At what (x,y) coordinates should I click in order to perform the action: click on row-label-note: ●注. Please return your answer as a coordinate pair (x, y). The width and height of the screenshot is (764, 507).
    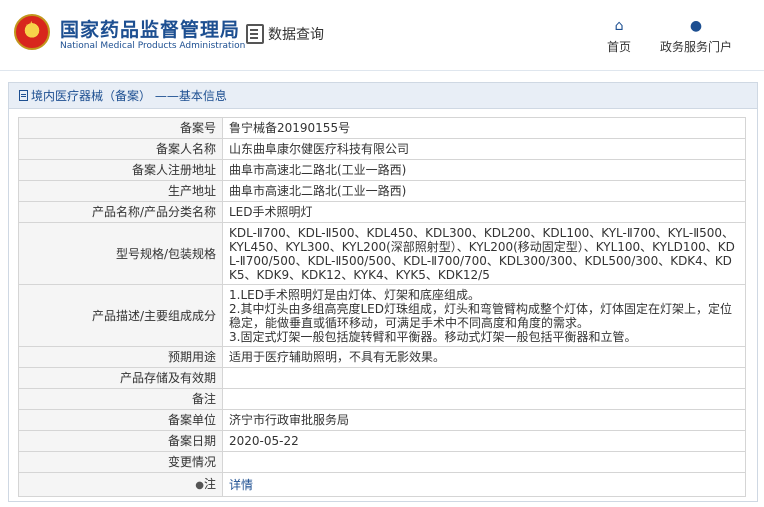
    Looking at the image, I should click on (120, 484).